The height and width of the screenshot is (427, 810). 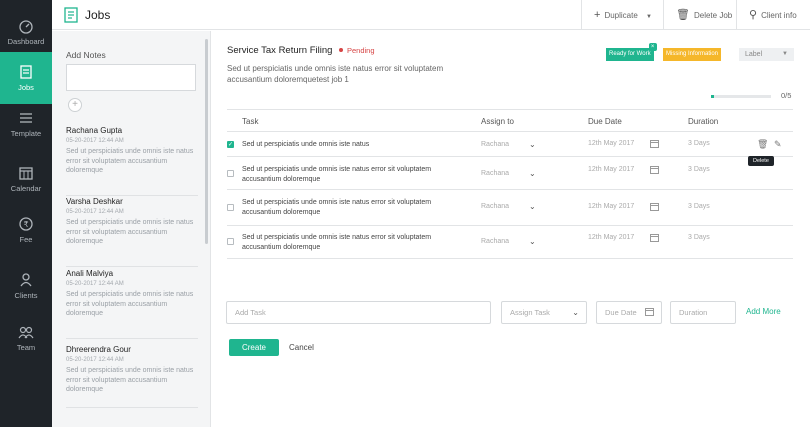 I want to click on table-header: Task Assign to Due Date Duration, so click(x=510, y=120).